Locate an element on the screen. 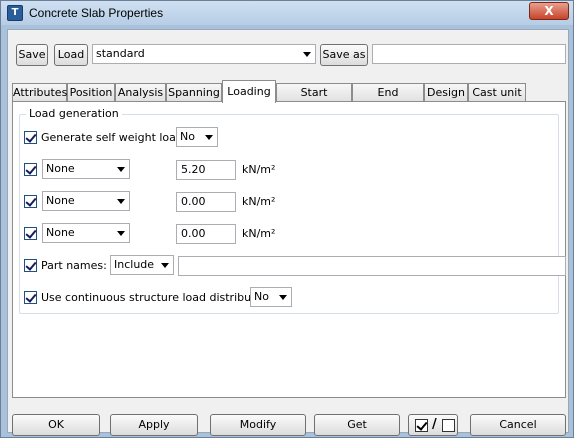 The image size is (574, 438). load-1-type-select: None is located at coordinates (86, 169).